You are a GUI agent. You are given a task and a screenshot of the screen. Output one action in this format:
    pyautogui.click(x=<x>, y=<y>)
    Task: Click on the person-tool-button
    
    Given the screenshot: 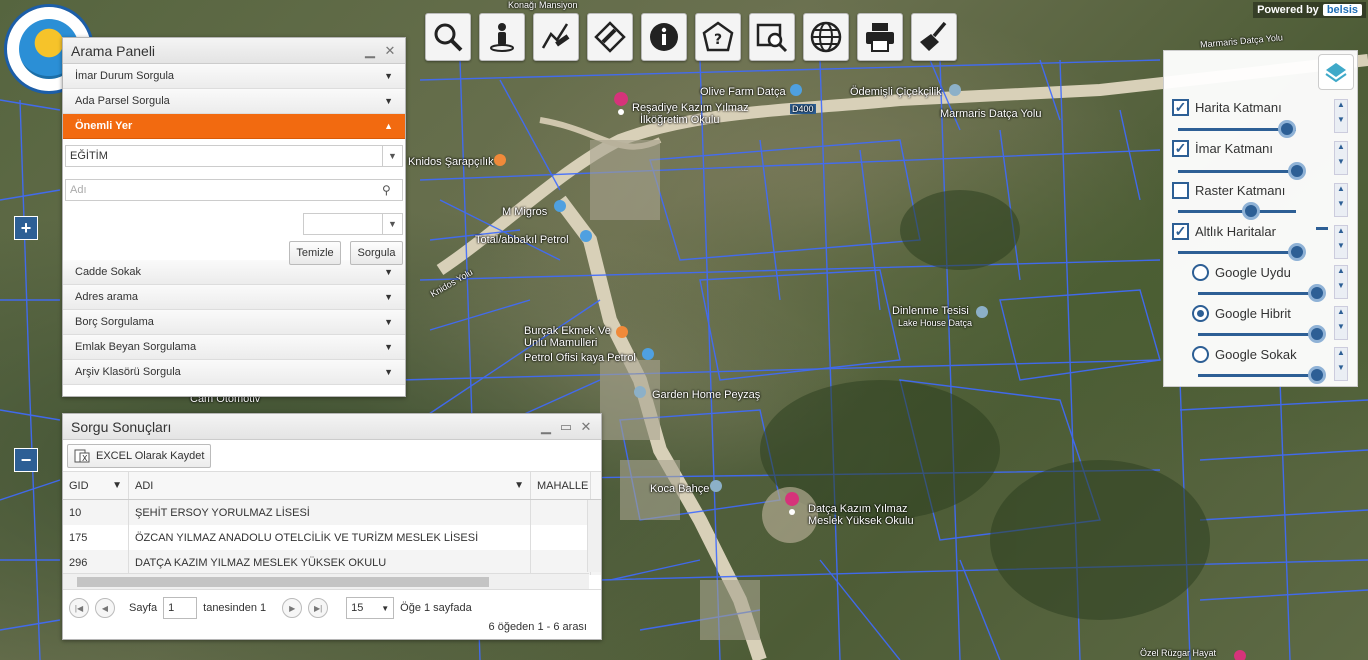 What is the action you would take?
    pyautogui.click(x=502, y=37)
    